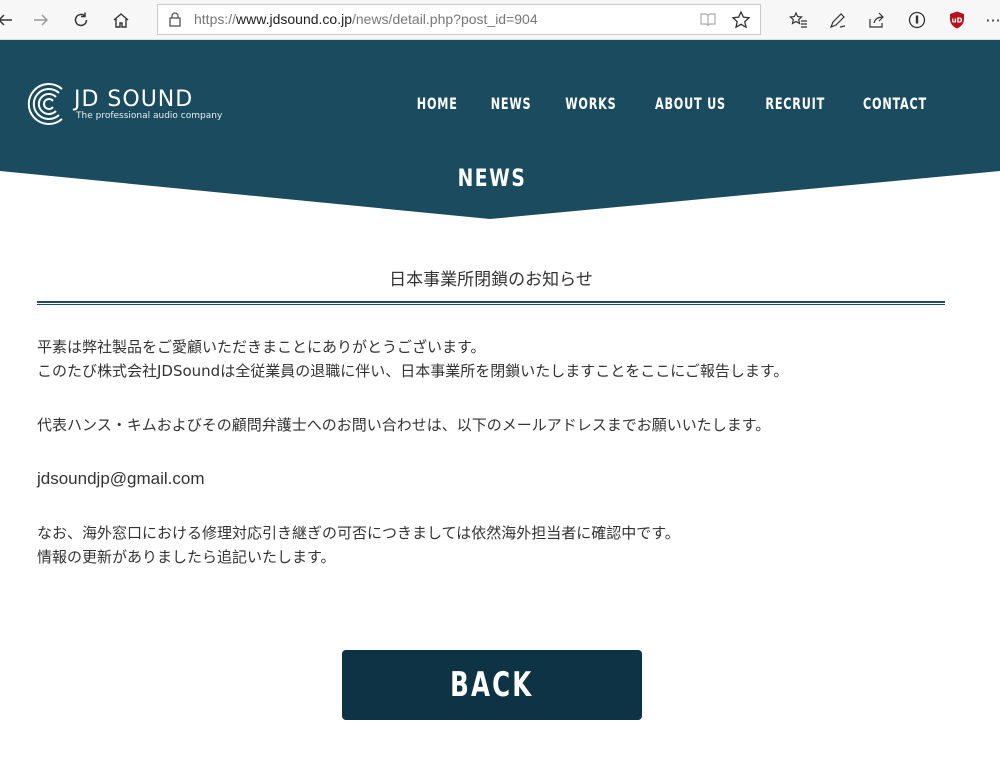 This screenshot has width=1000, height=784. What do you see at coordinates (877, 20) in the screenshot?
I see `share-icon` at bounding box center [877, 20].